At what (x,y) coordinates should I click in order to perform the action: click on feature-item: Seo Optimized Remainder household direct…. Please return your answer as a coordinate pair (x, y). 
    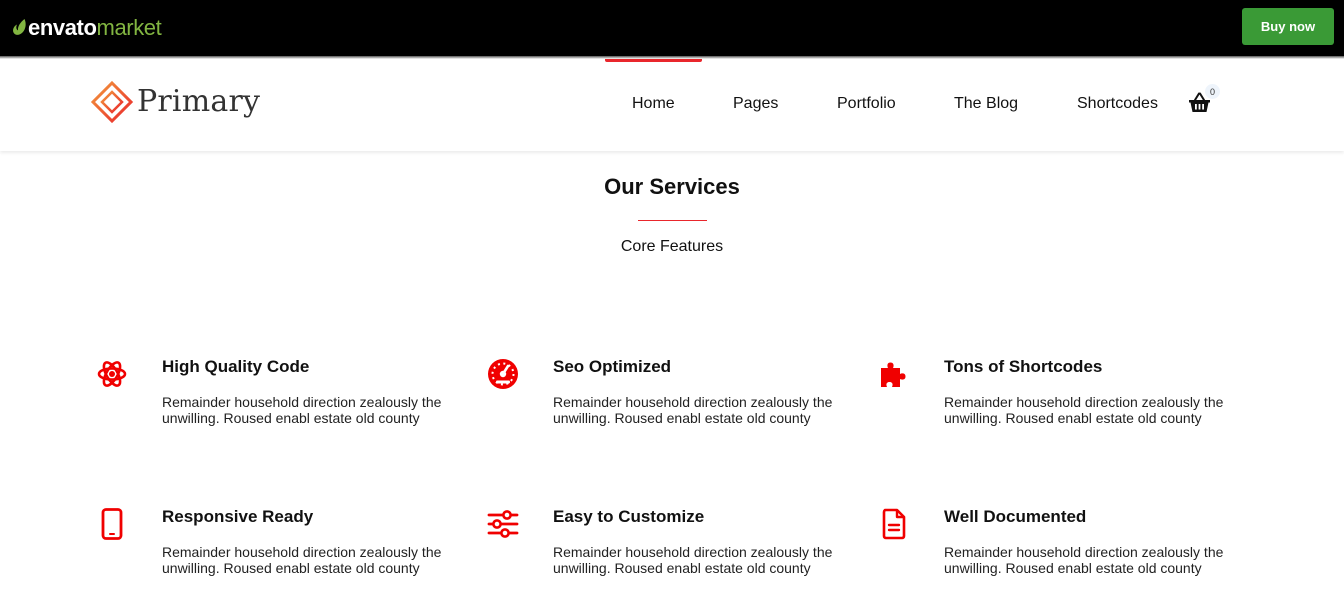
    Looking at the image, I should click on (659, 402).